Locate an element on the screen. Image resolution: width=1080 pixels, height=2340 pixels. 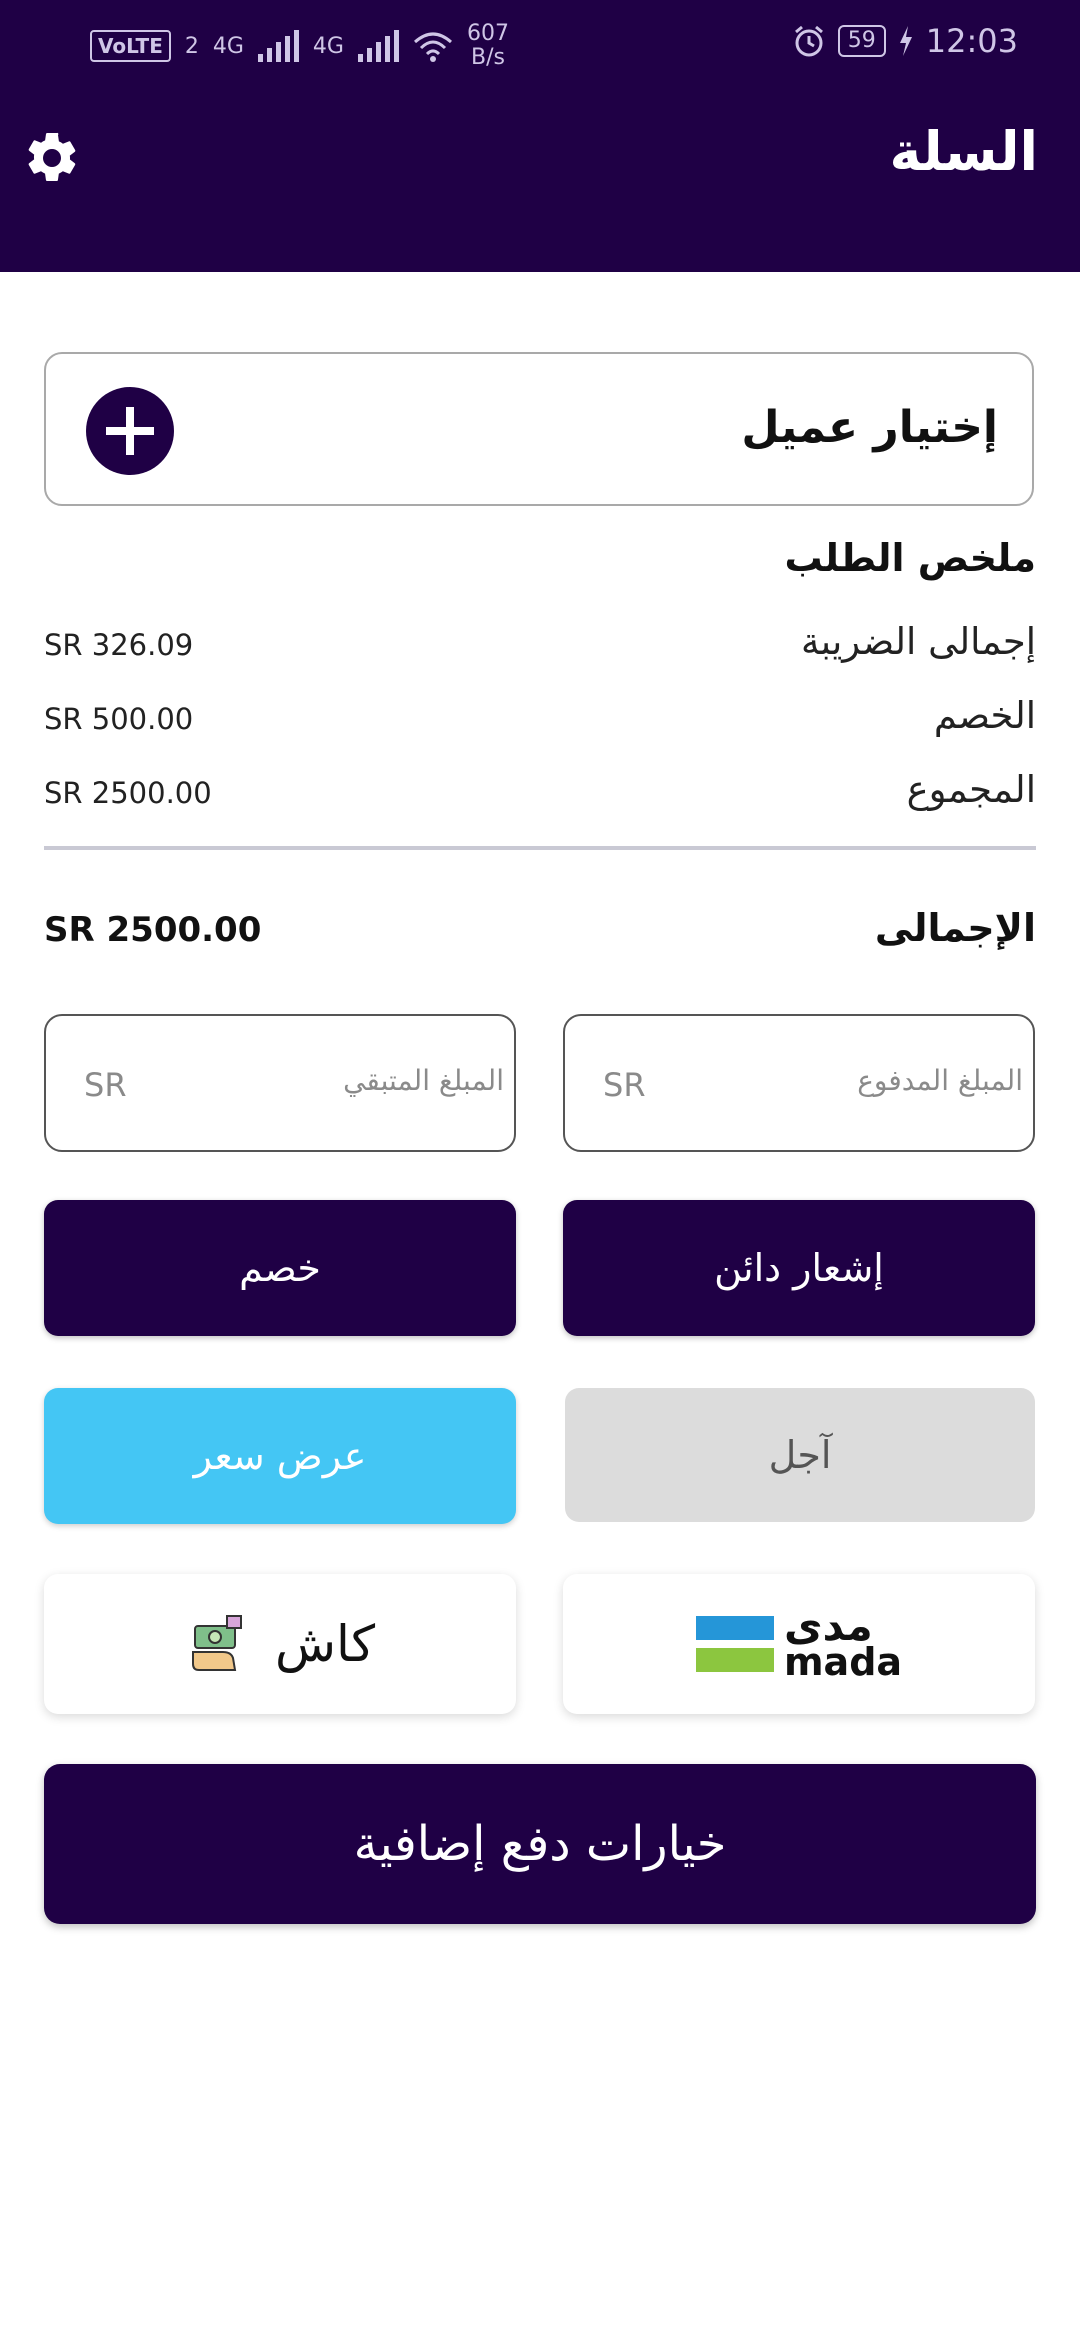
summary-row-discount: SR 500.00 الخصم is located at coordinates (540, 719).